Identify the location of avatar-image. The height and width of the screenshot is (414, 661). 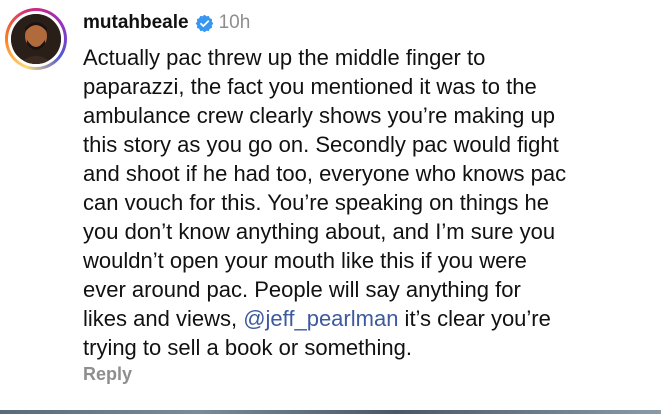
(36, 39).